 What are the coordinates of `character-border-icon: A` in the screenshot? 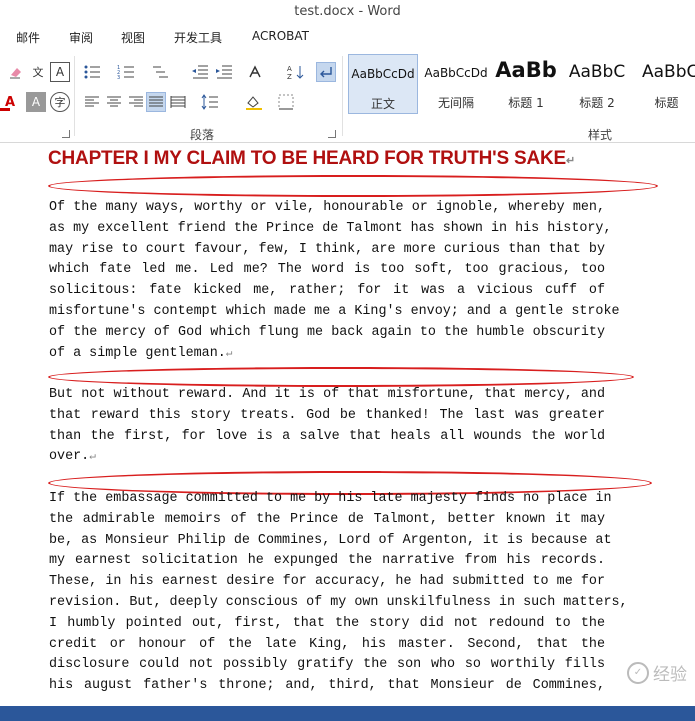 It's located at (60, 72).